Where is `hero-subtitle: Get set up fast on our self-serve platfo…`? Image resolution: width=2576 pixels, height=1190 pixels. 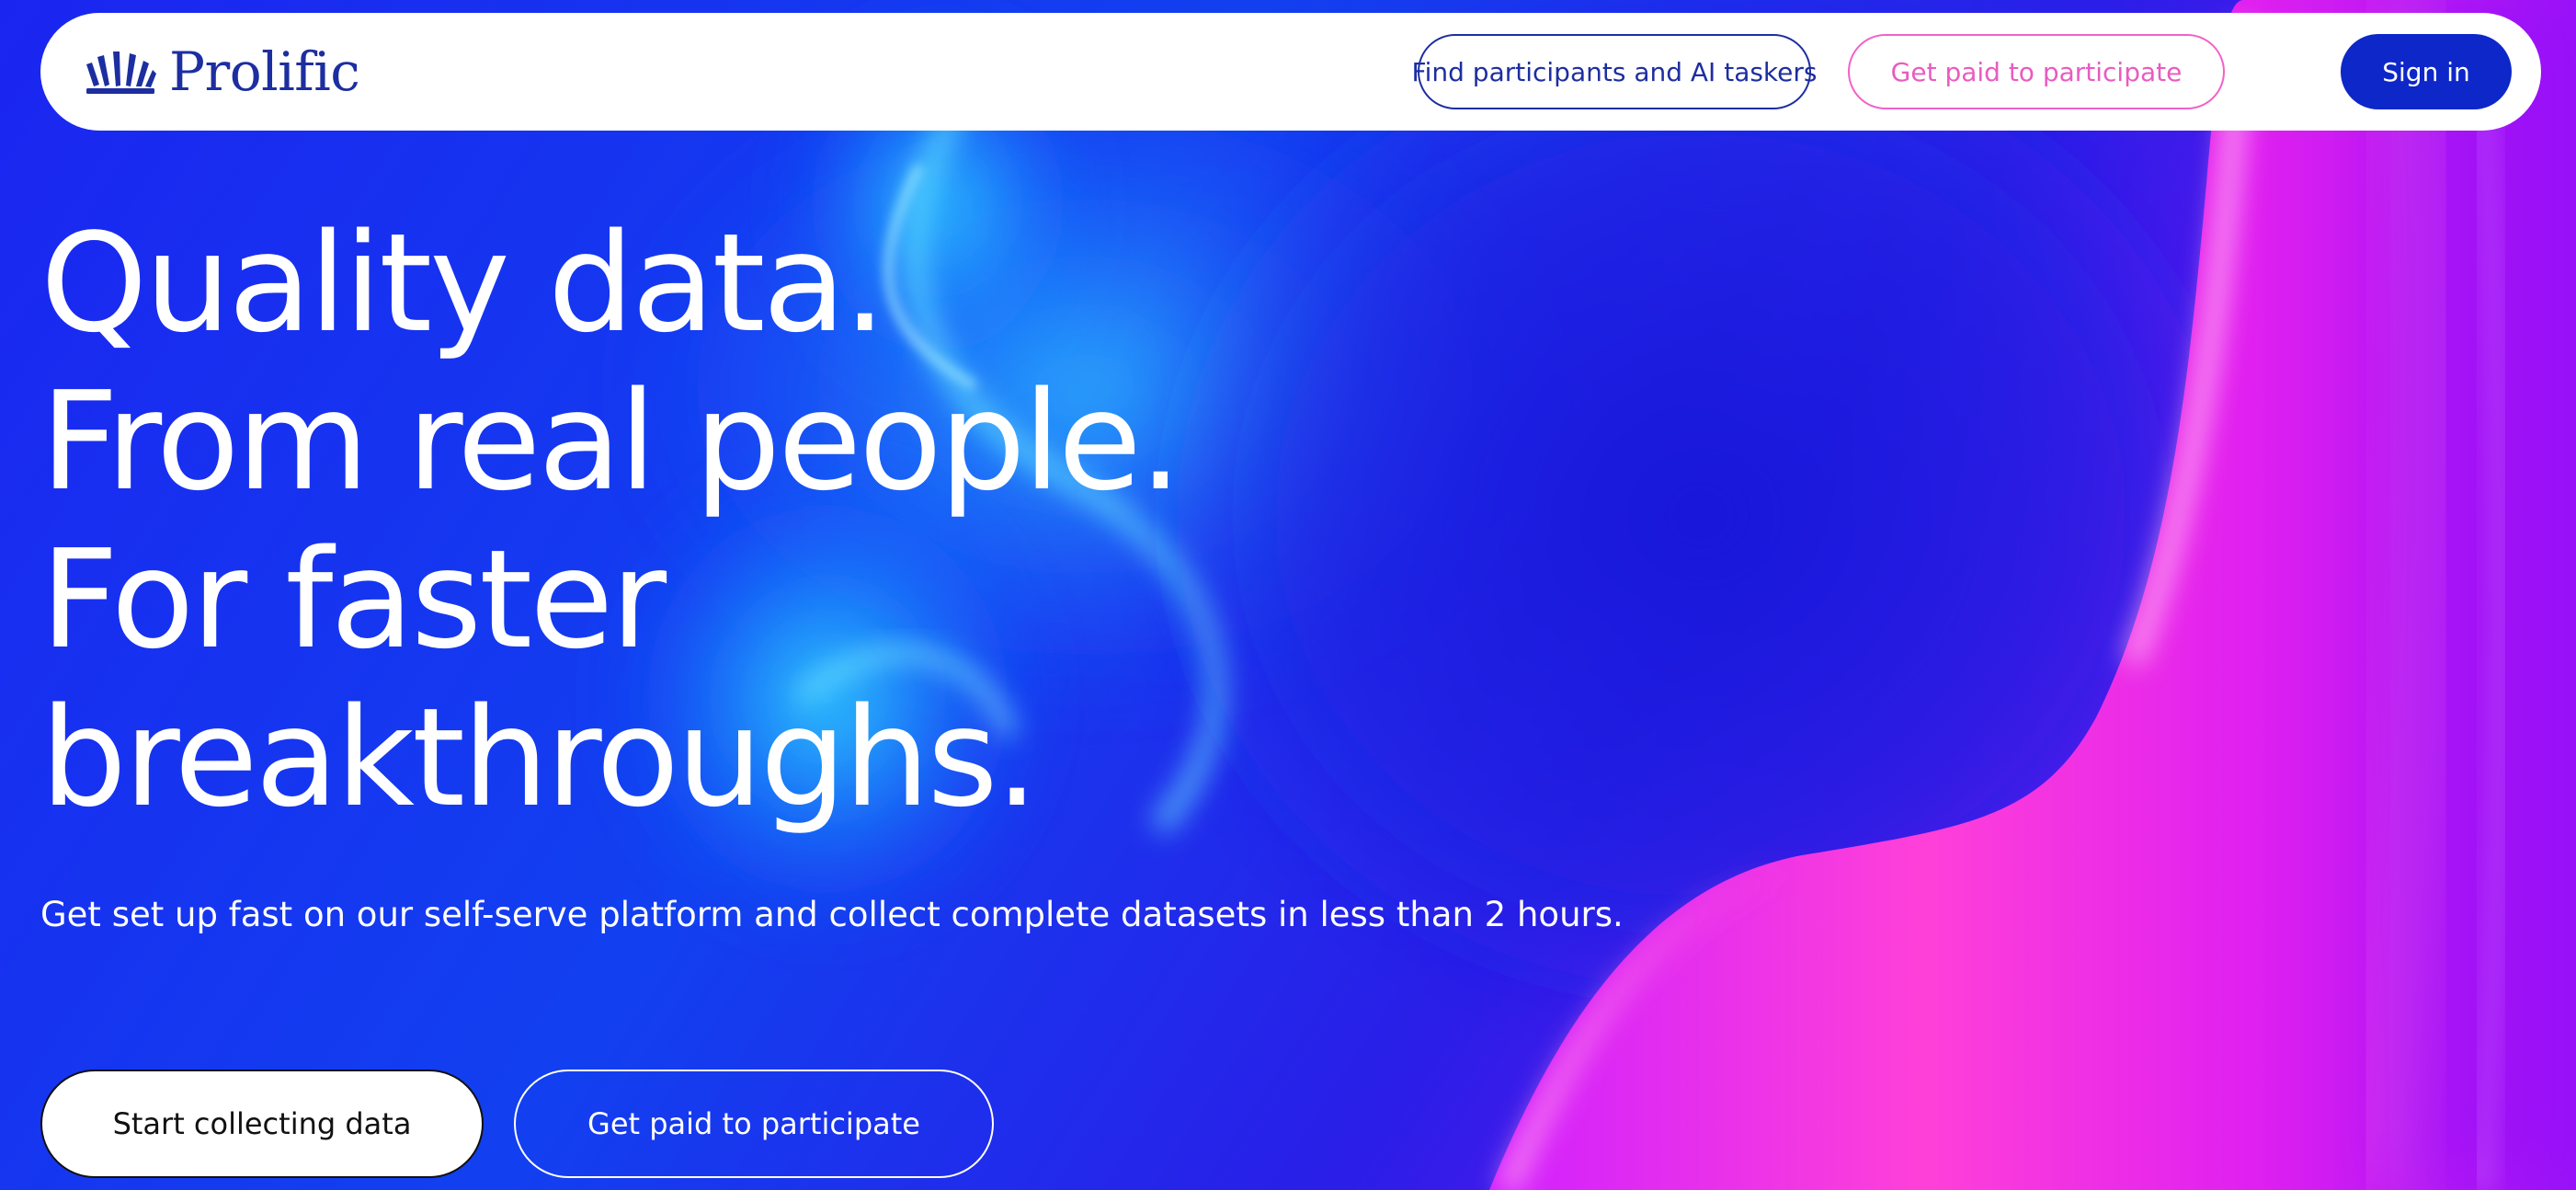 hero-subtitle: Get set up fast on our self-serve platfo… is located at coordinates (832, 914).